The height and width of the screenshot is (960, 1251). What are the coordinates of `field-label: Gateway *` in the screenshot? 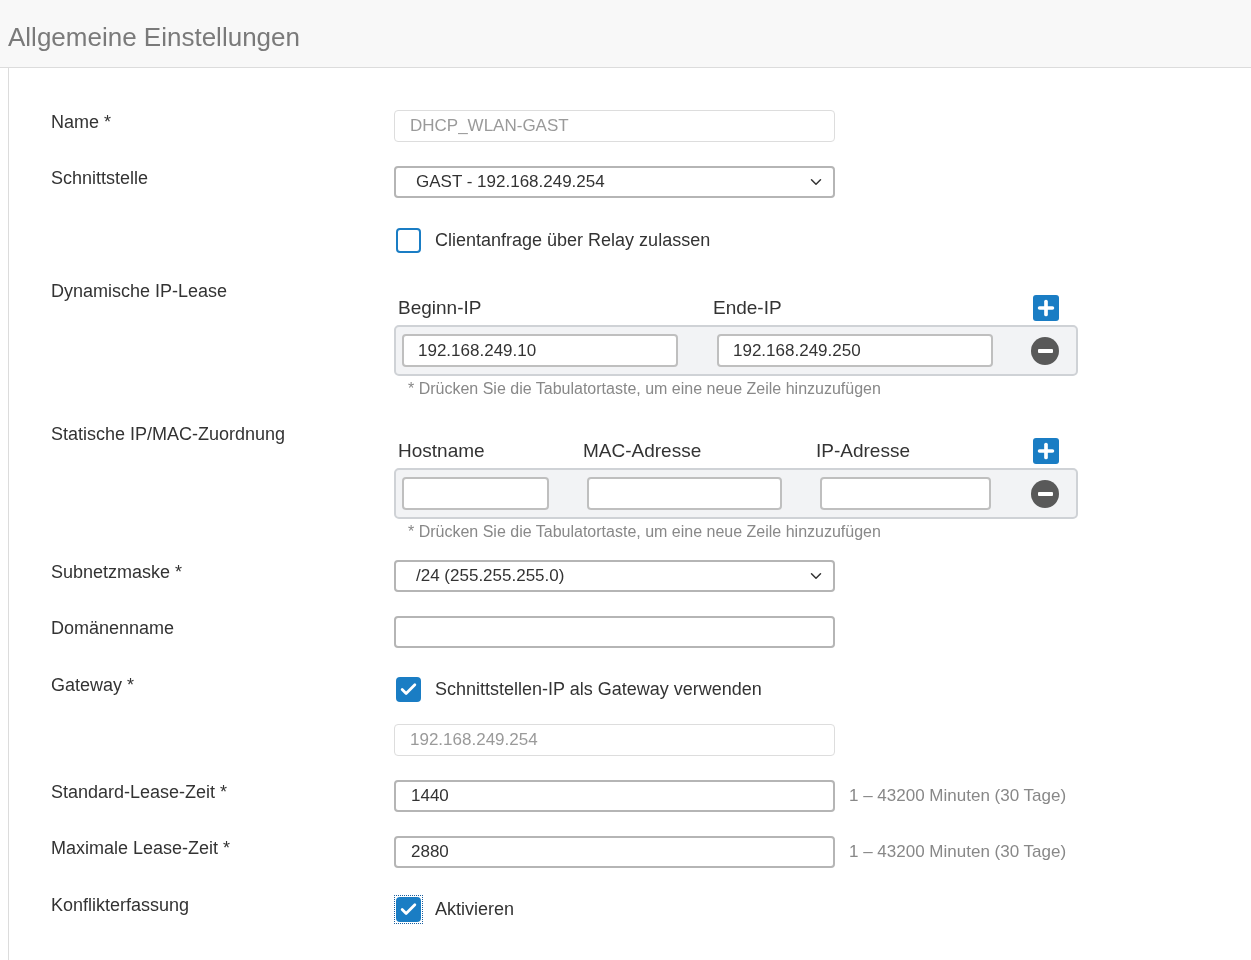 It's located at (93, 685).